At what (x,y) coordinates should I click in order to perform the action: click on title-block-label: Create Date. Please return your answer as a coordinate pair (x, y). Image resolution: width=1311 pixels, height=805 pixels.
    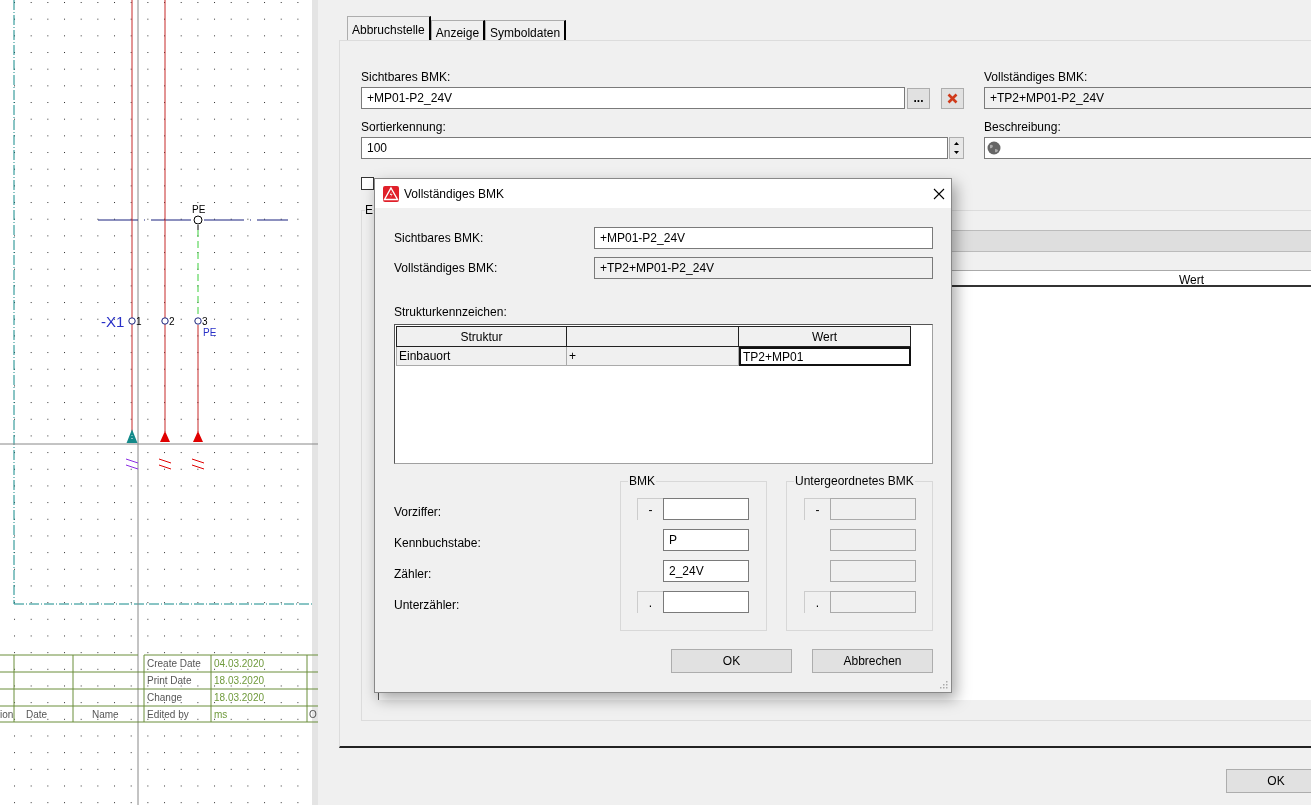
    Looking at the image, I should click on (174, 663).